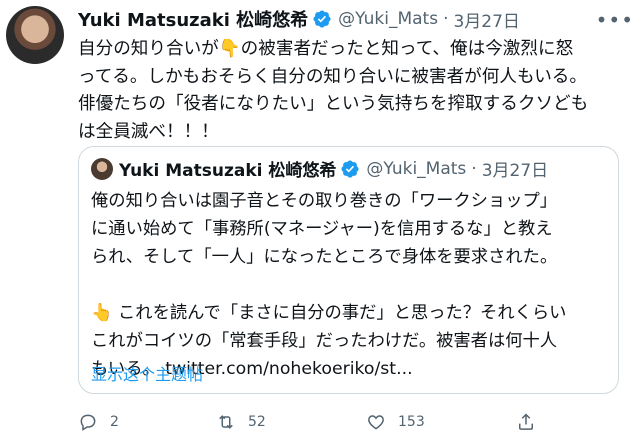 This screenshot has height=439, width=640. Describe the element at coordinates (148, 131) in the screenshot. I see `tweet-text-line: は全員滅べ！！！` at that location.